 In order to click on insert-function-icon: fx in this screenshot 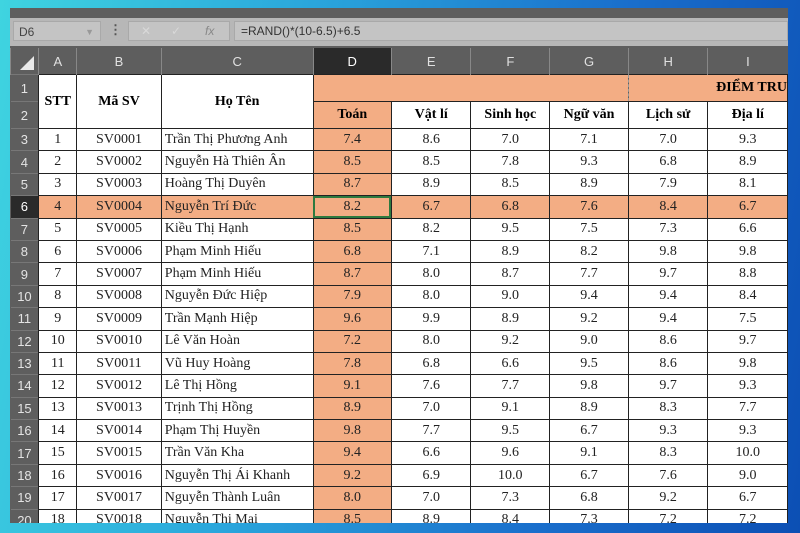, I will do `click(209, 31)`.